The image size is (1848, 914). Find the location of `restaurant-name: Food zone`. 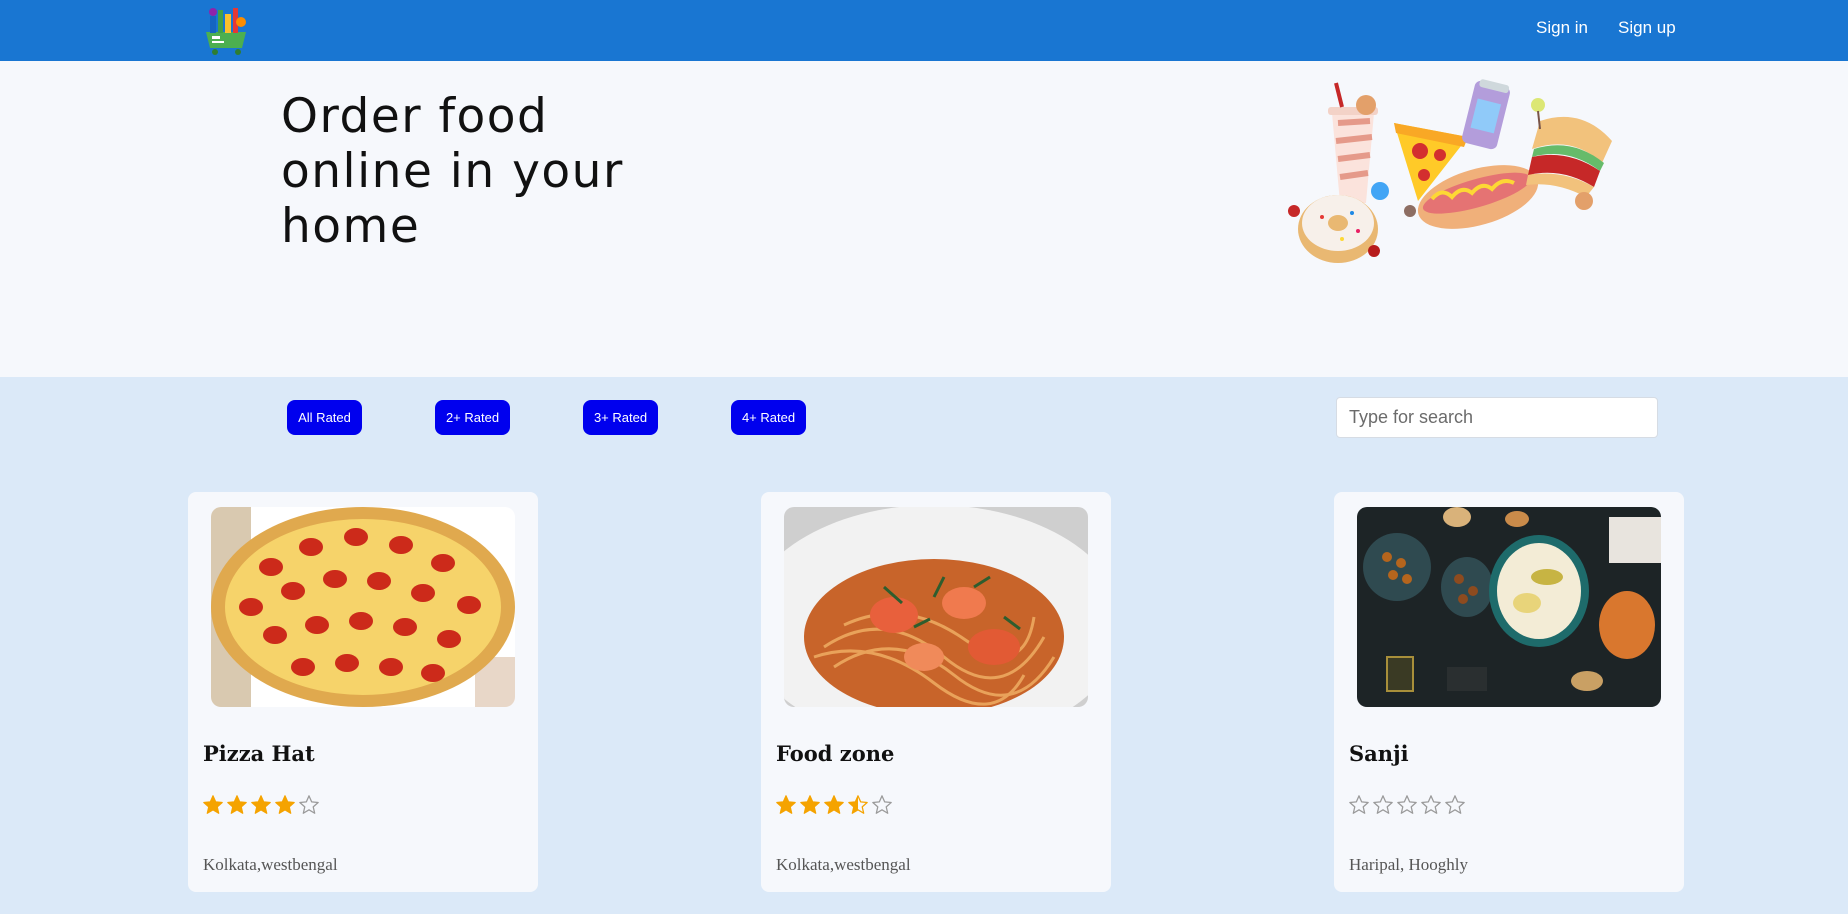

restaurant-name: Food zone is located at coordinates (835, 753).